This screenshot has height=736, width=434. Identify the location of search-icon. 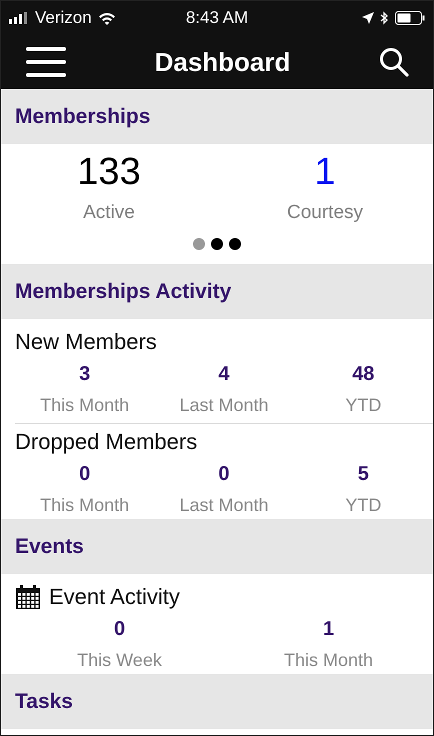
(394, 62).